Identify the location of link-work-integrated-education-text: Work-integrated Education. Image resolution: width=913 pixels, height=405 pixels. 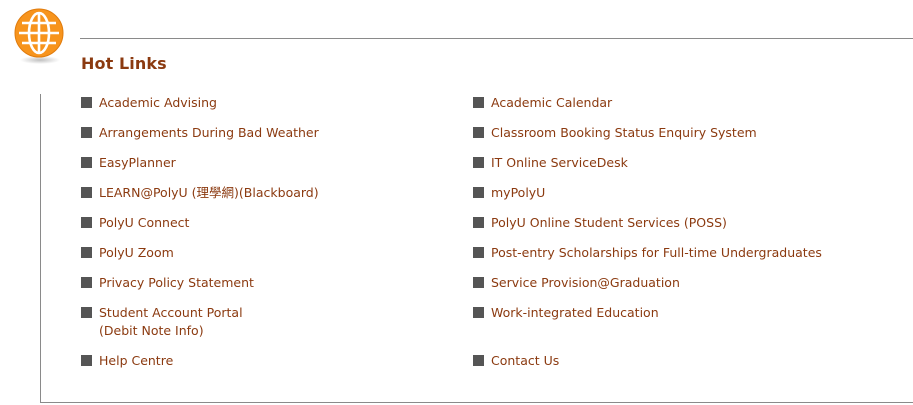
(697, 313).